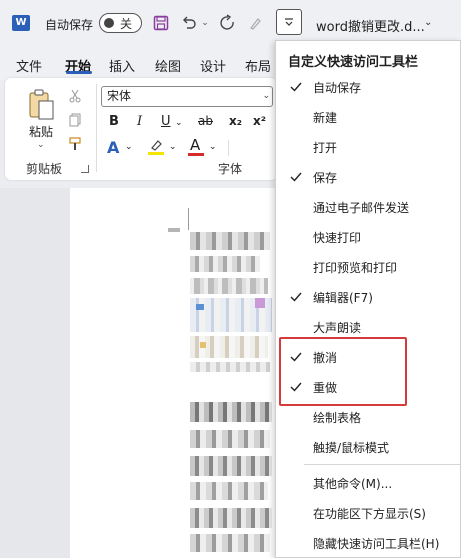 This screenshot has width=461, height=558. I want to click on tab-file: 文件, so click(29, 65).